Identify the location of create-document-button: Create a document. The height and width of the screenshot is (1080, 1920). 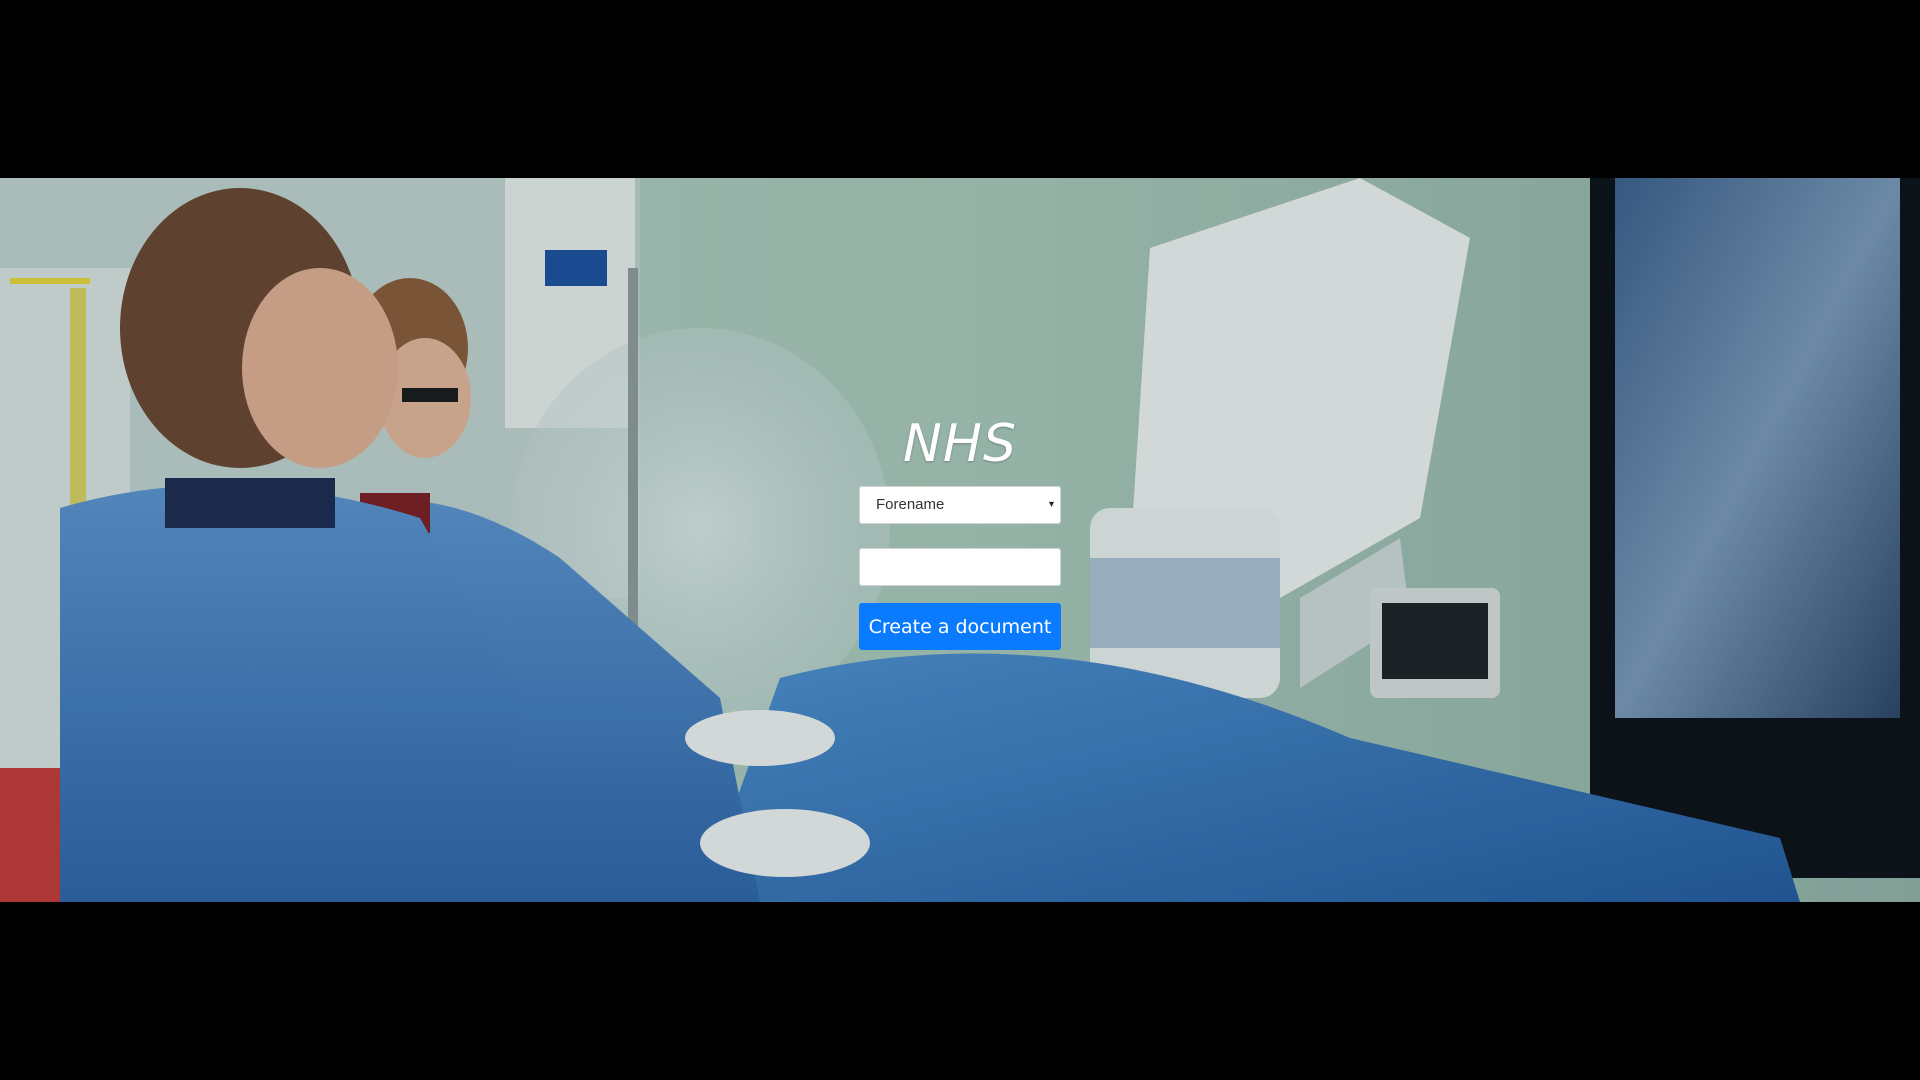
(960, 626).